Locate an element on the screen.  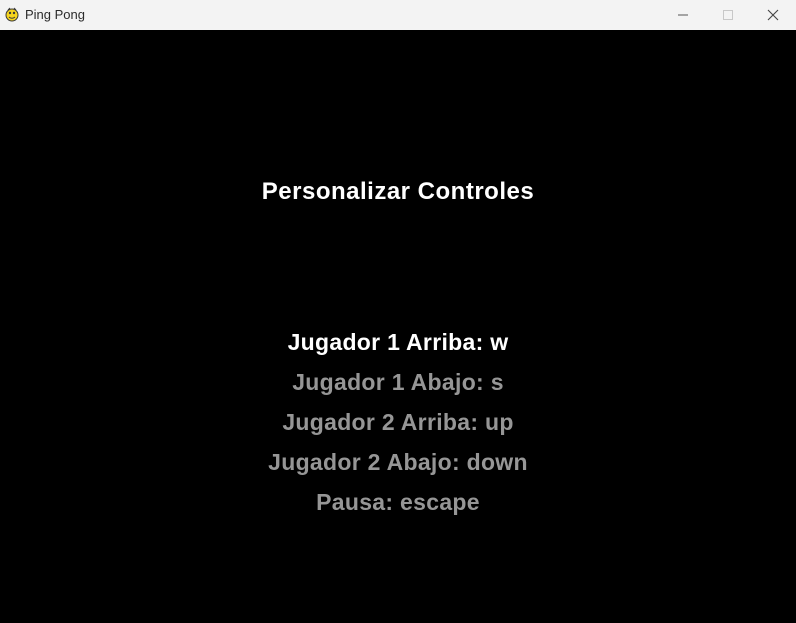
maximize-button is located at coordinates (727, 15).